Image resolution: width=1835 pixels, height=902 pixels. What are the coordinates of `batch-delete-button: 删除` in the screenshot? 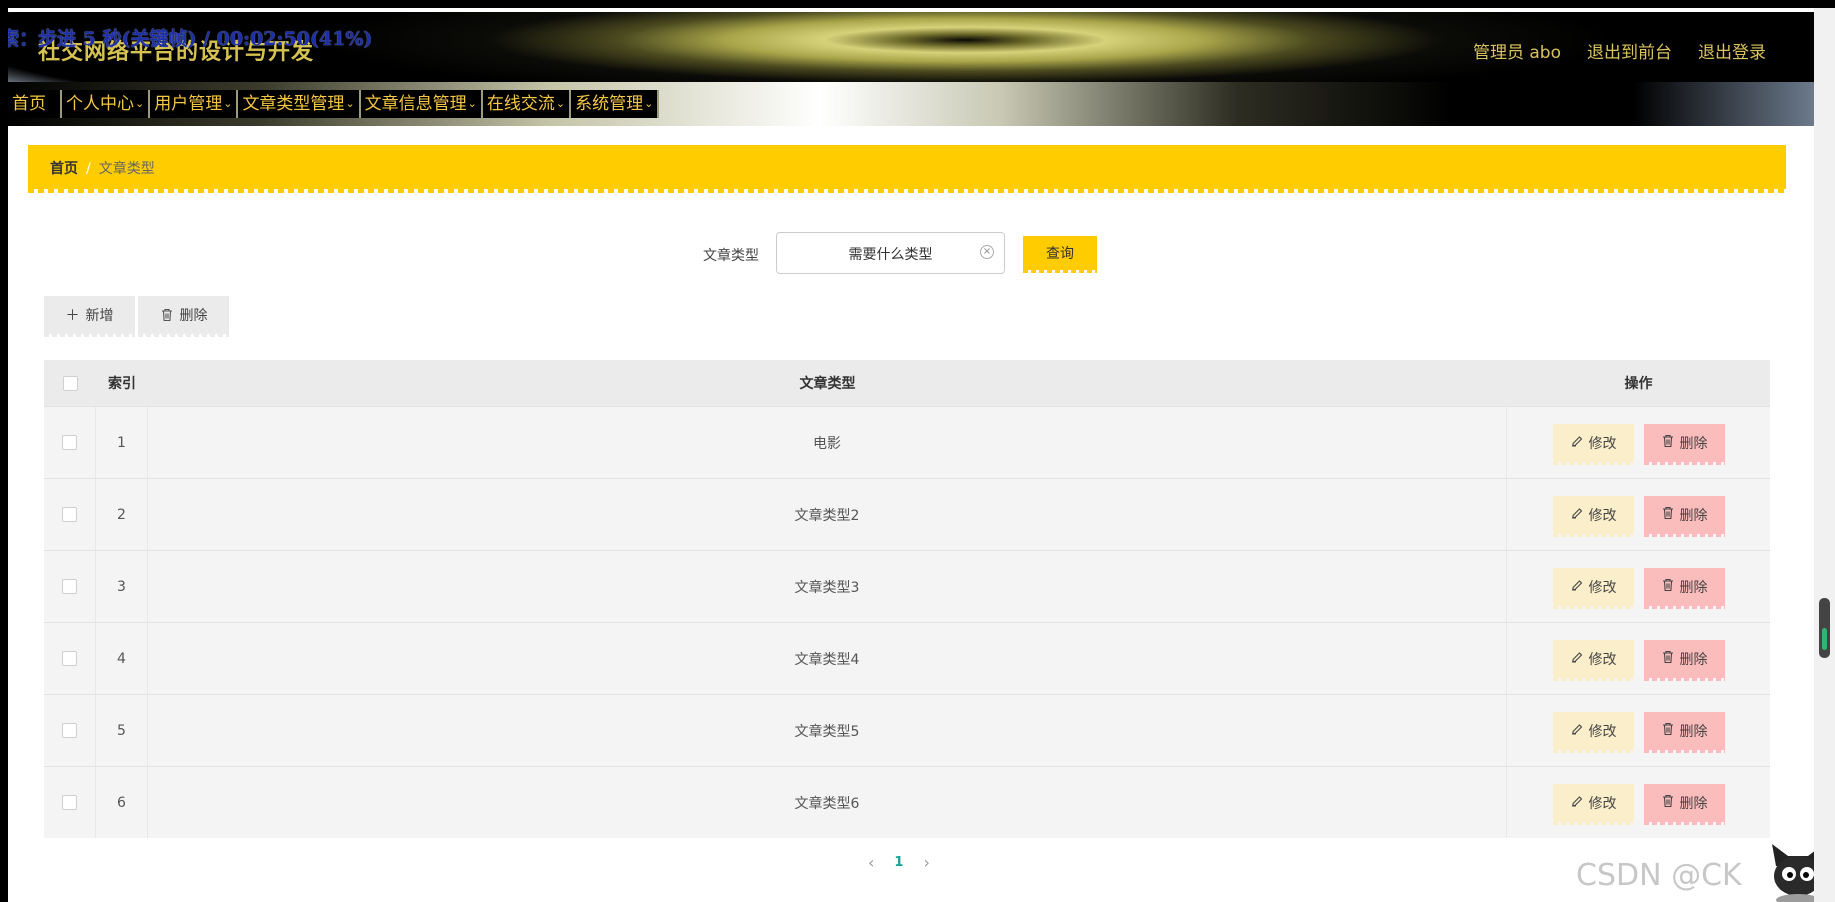 It's located at (183, 316).